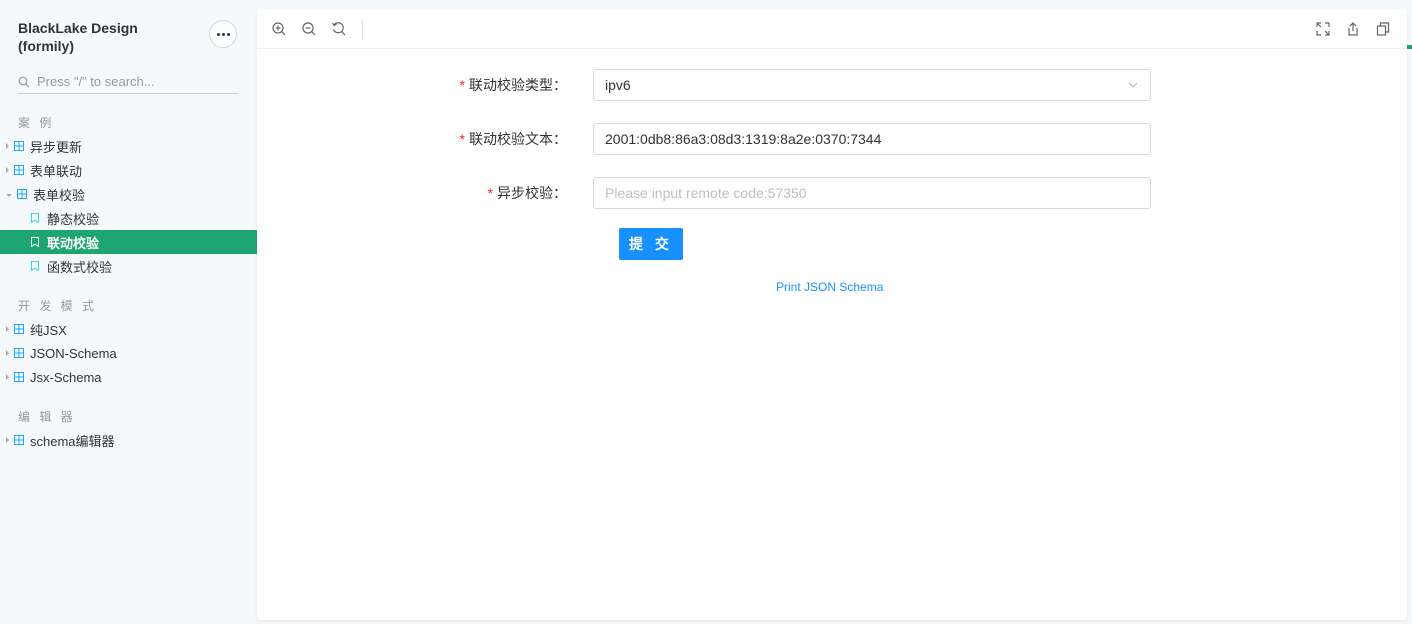 The width and height of the screenshot is (1412, 624). I want to click on expanded-caret-icon, so click(9, 195).